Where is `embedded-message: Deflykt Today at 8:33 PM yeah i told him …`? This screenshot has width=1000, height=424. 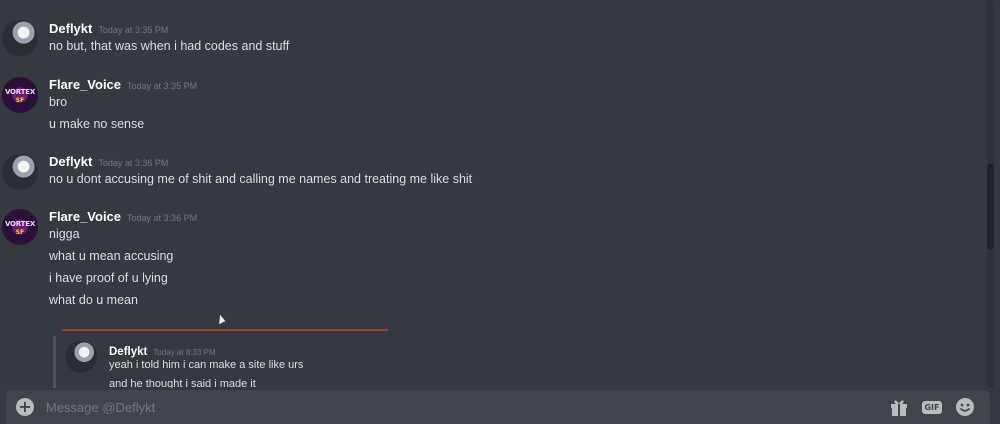 embedded-message: Deflykt Today at 8:33 PM yeah i told him … is located at coordinates (218, 362).